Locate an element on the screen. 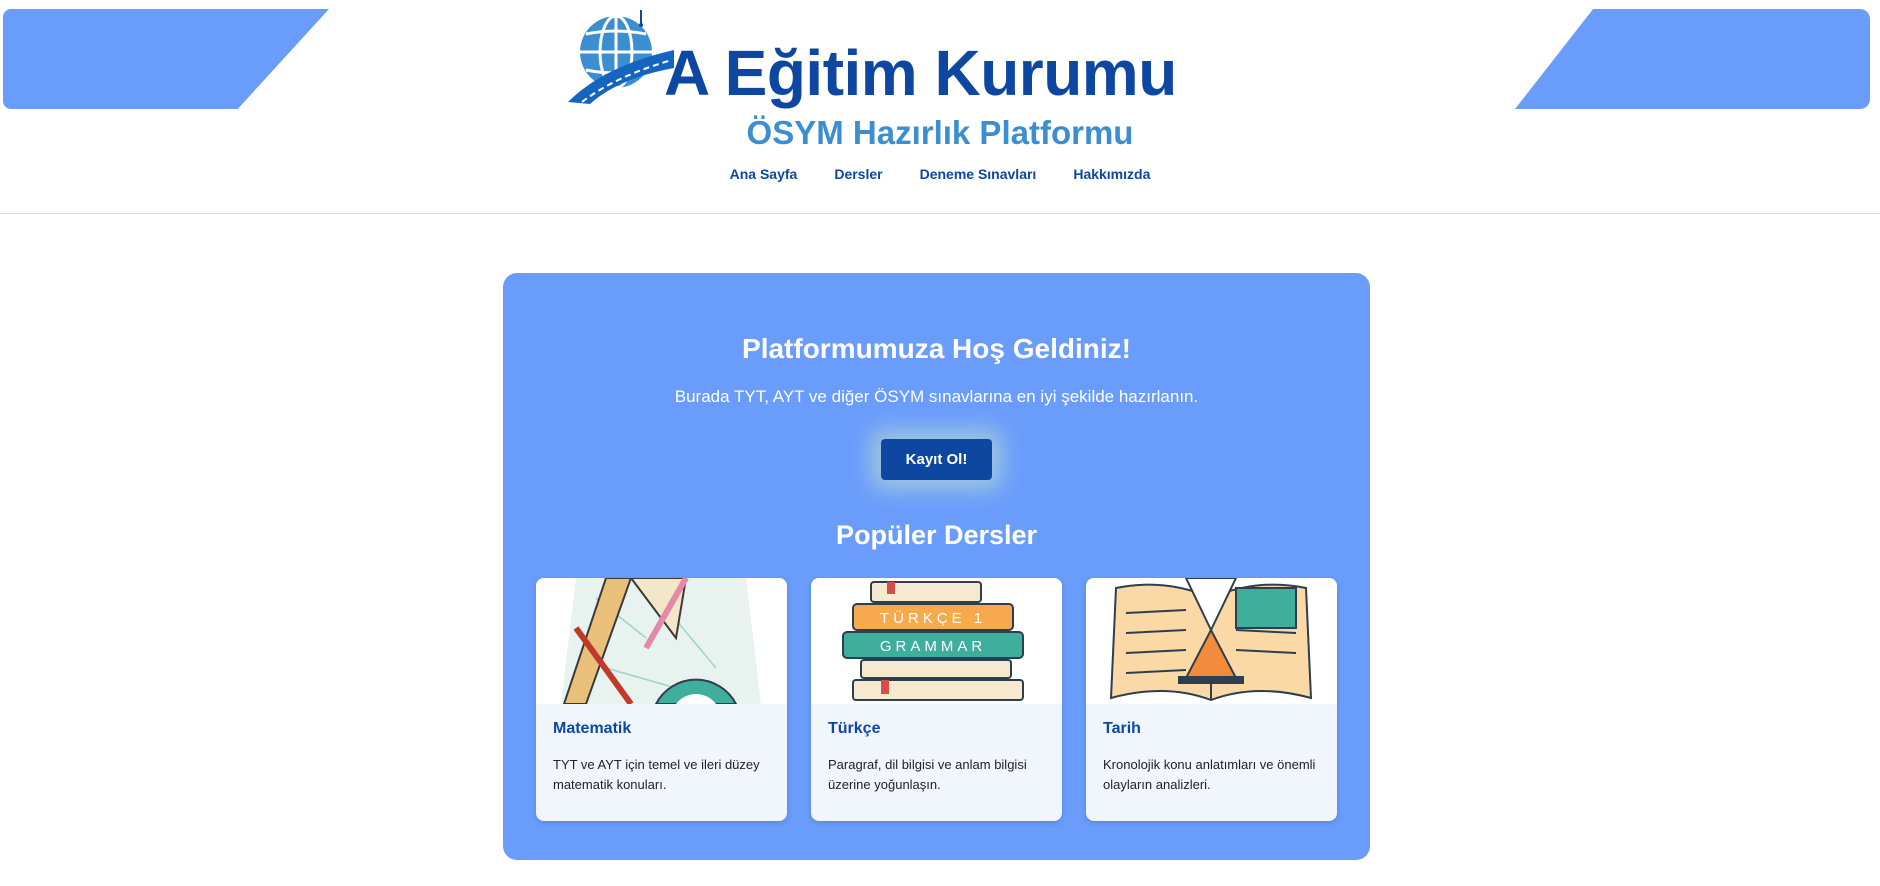 Image resolution: width=1880 pixels, height=886 pixels. course-title: Türkçe is located at coordinates (854, 728).